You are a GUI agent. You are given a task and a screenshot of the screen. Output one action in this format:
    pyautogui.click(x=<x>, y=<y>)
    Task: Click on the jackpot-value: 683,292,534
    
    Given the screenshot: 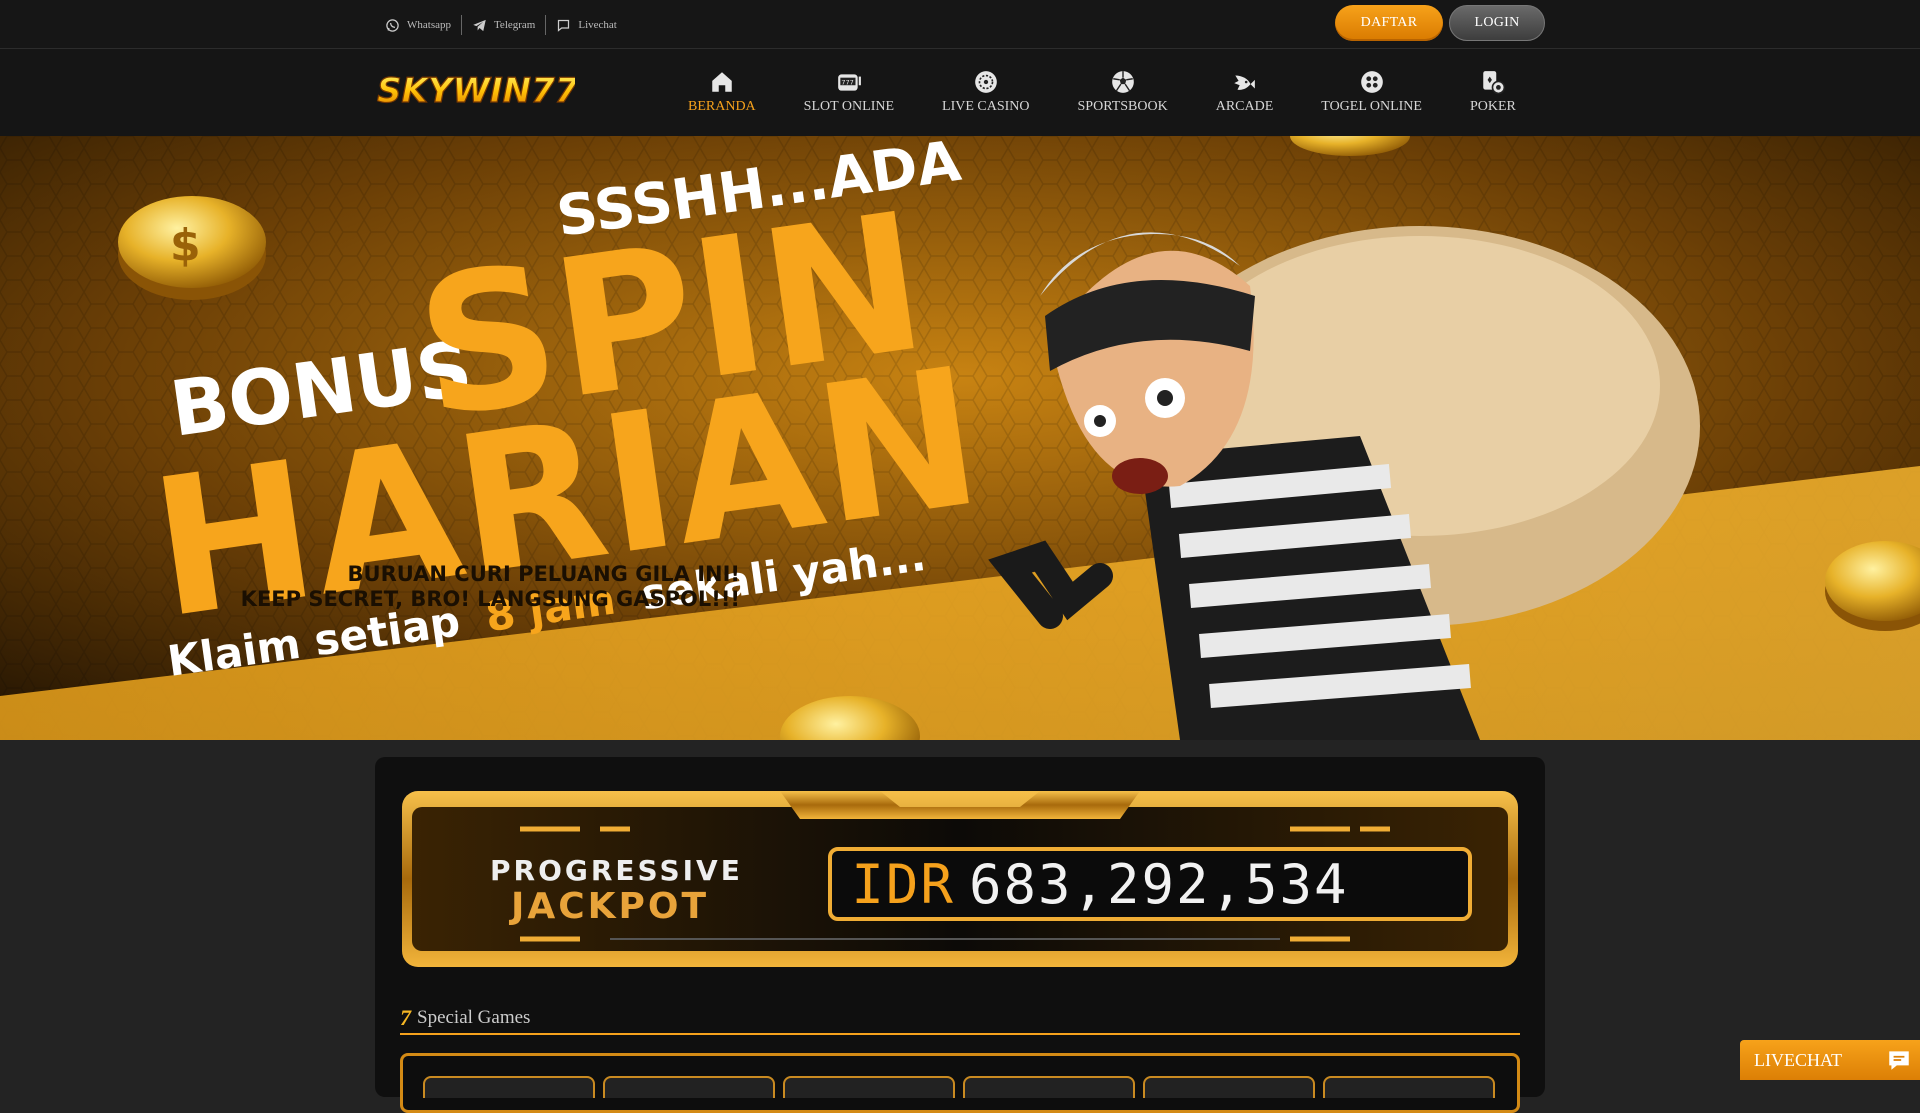 What is the action you would take?
    pyautogui.click(x=1158, y=884)
    